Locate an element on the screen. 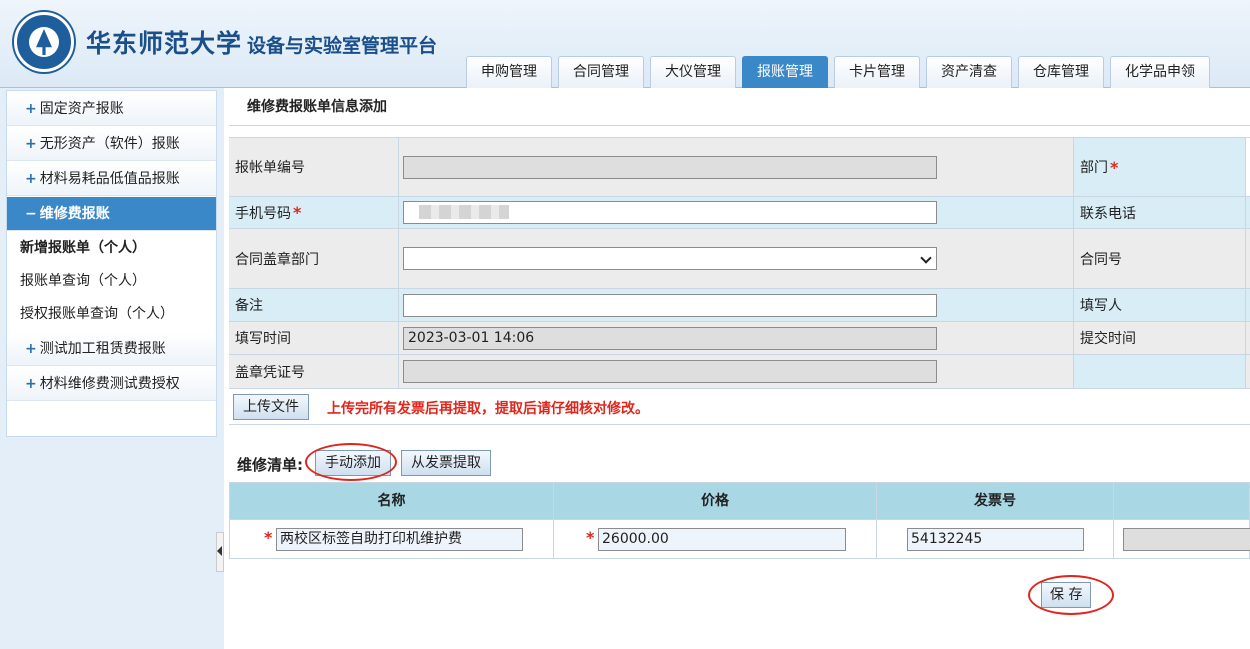  note-cell is located at coordinates (736, 305).